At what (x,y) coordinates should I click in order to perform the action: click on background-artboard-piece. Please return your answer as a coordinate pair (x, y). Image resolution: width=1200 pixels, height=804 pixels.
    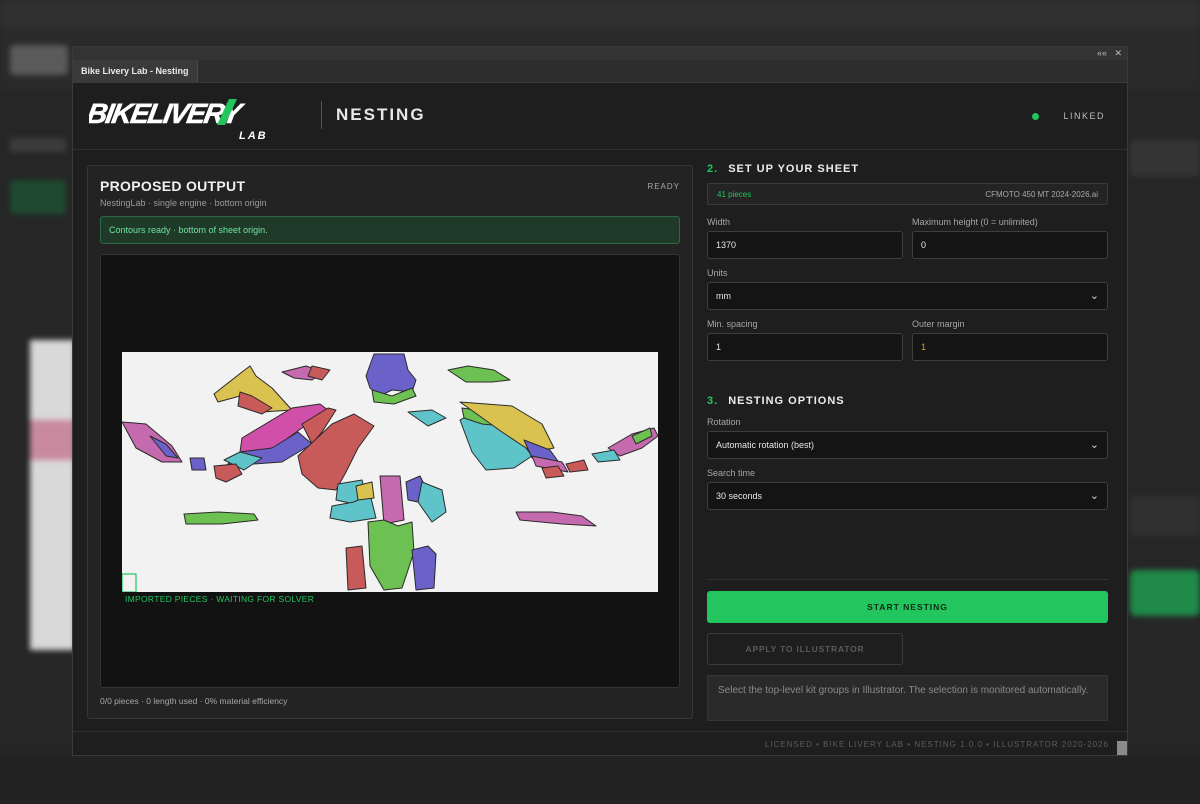
    Looking at the image, I should click on (52, 440).